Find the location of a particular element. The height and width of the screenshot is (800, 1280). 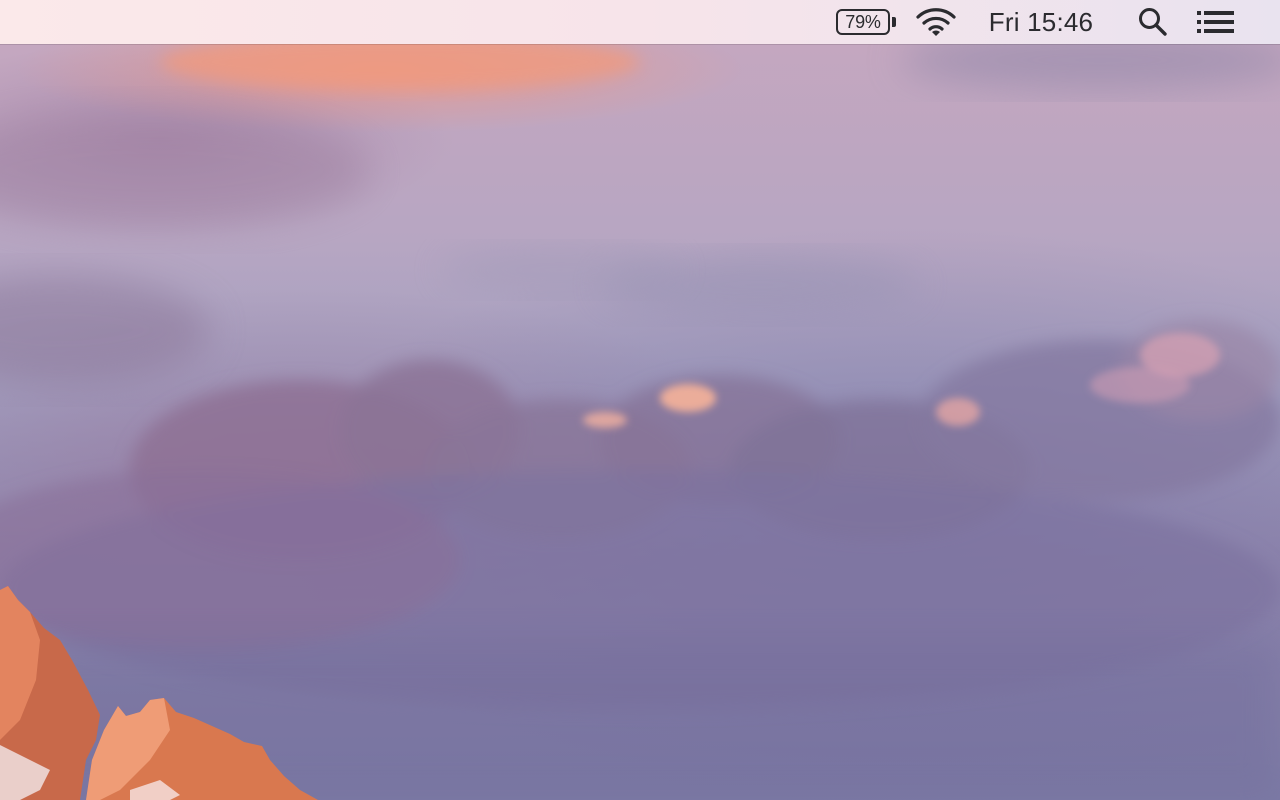

menu-bar: 79% Fri 15:46 is located at coordinates (640, 22).